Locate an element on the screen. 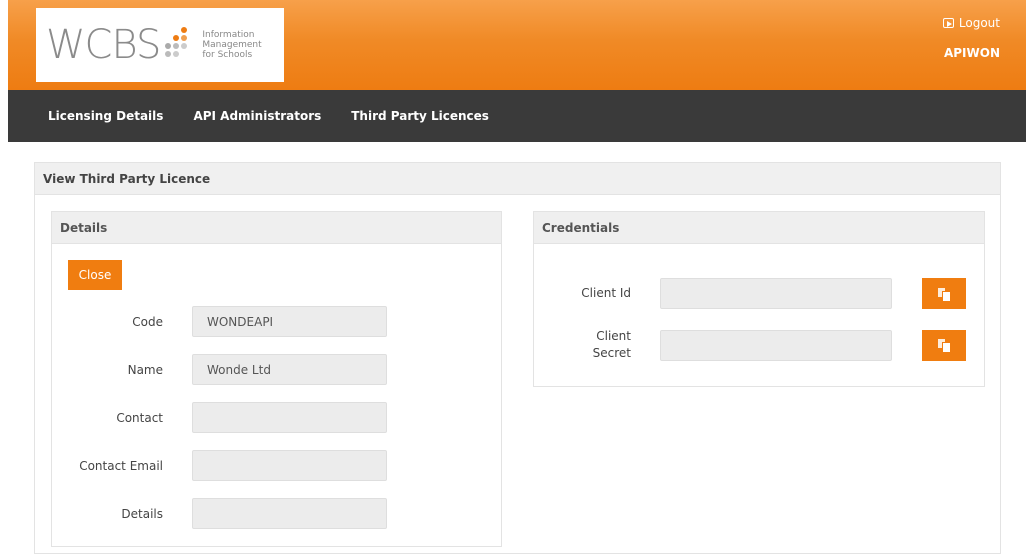  name-label: Name is located at coordinates (145, 369).